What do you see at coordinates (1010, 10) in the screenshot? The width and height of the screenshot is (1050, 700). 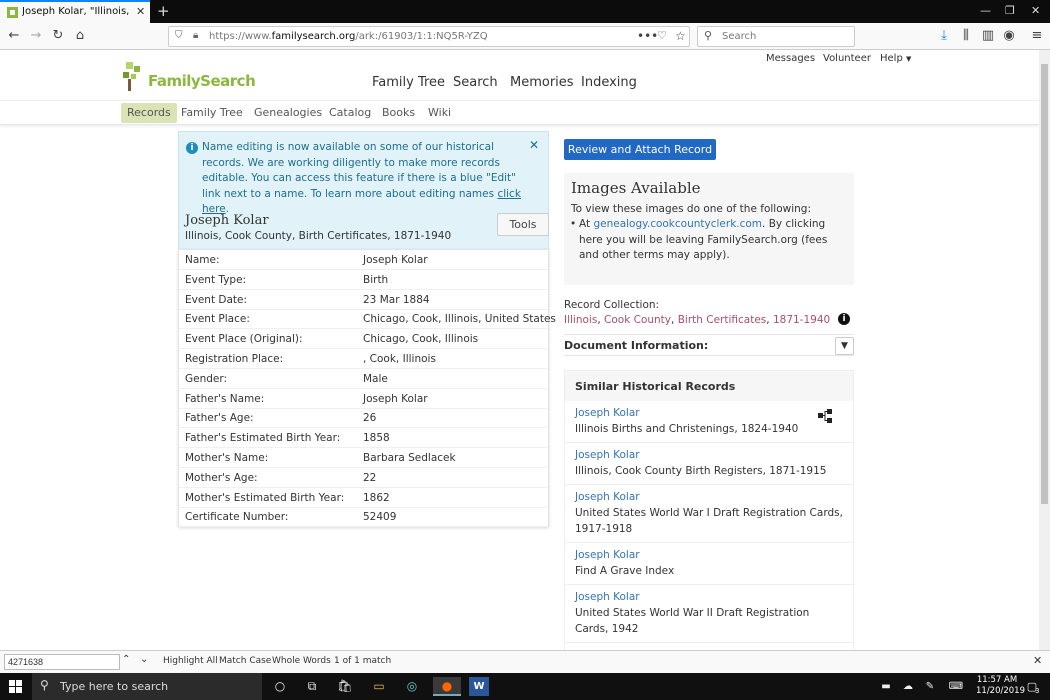 I see `restore-icon: ❐` at bounding box center [1010, 10].